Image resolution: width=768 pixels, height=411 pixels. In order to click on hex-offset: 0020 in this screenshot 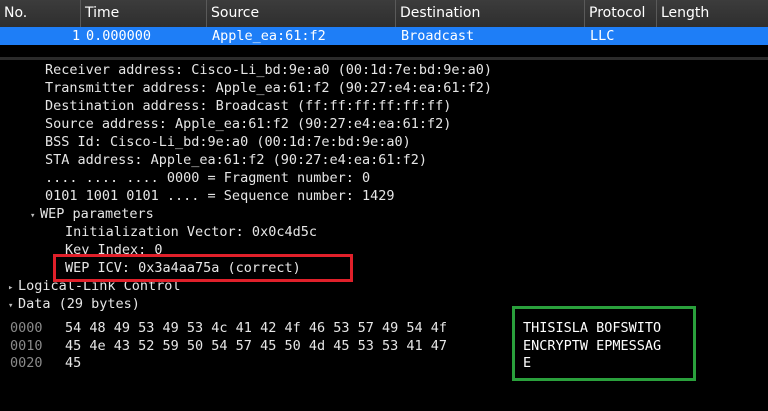, I will do `click(26, 363)`.